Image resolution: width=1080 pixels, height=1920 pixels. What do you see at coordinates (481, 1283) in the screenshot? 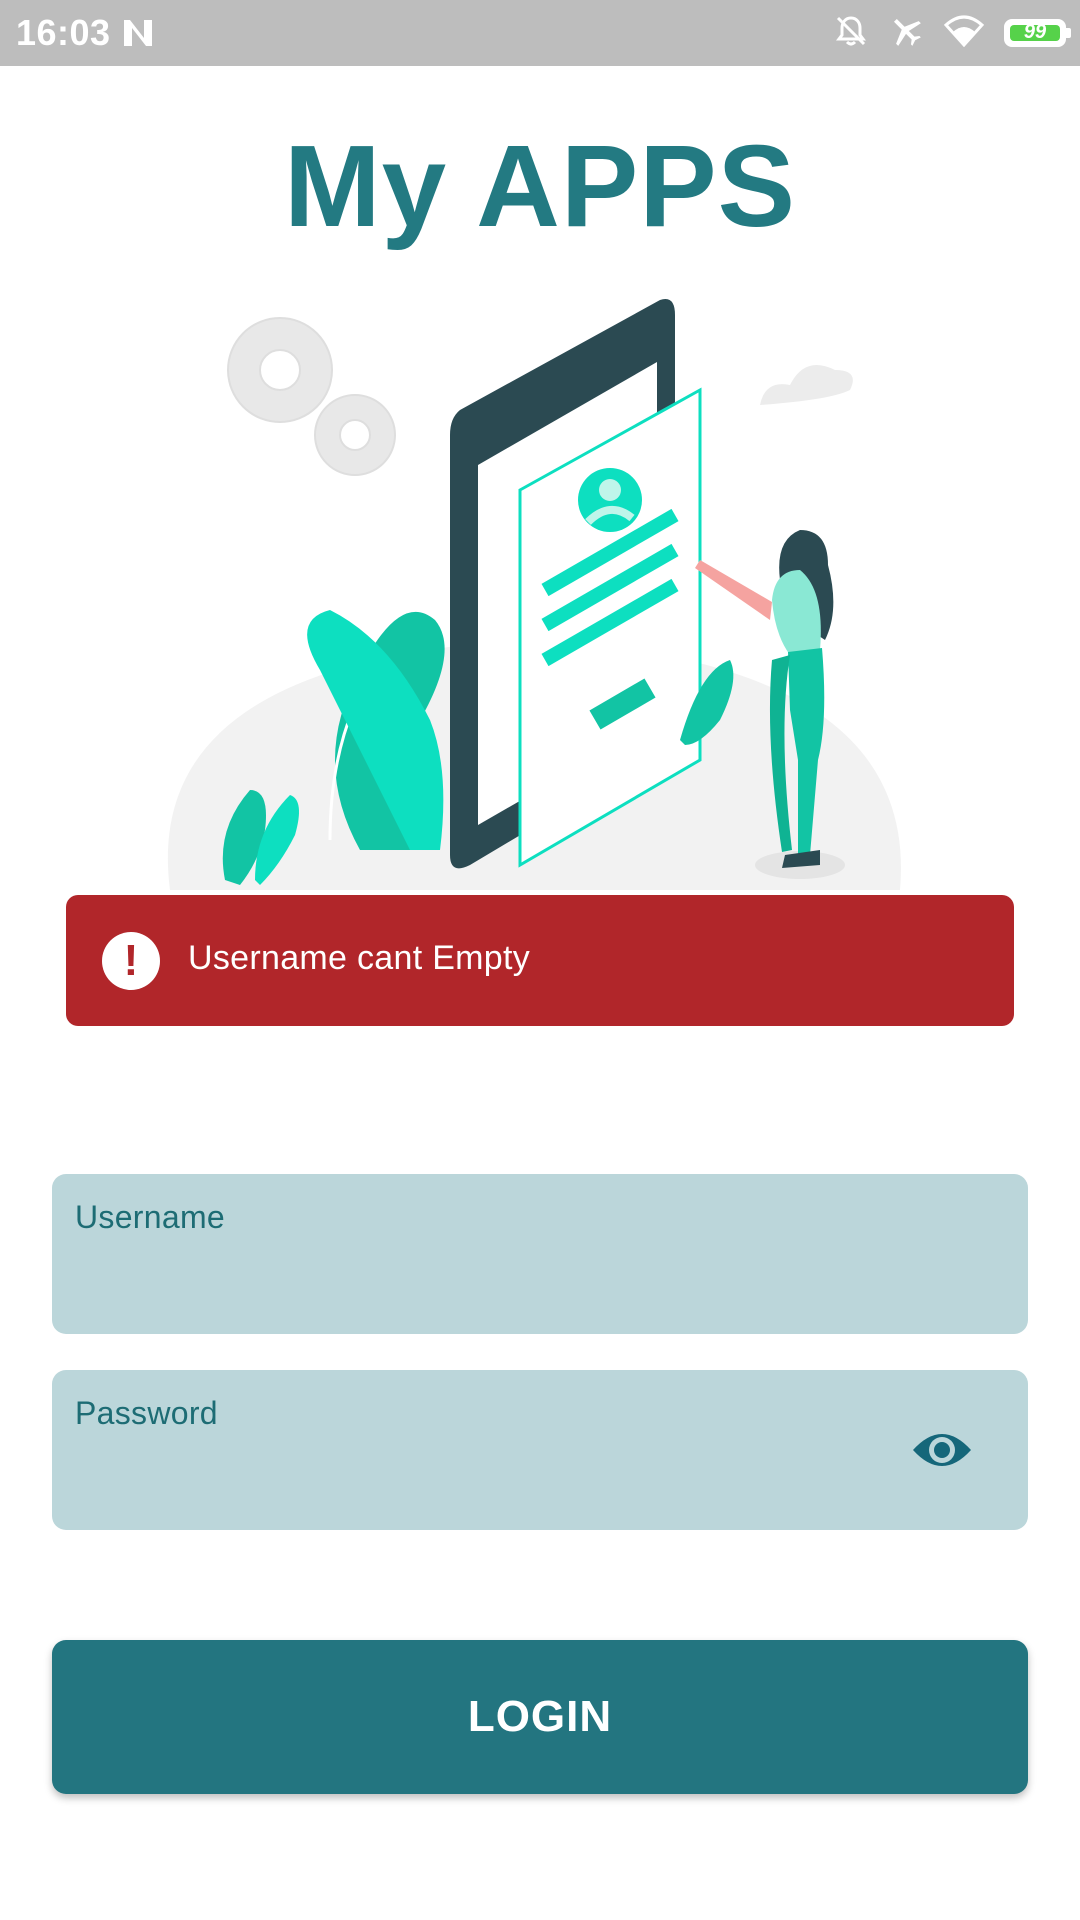
I see `username-input` at bounding box center [481, 1283].